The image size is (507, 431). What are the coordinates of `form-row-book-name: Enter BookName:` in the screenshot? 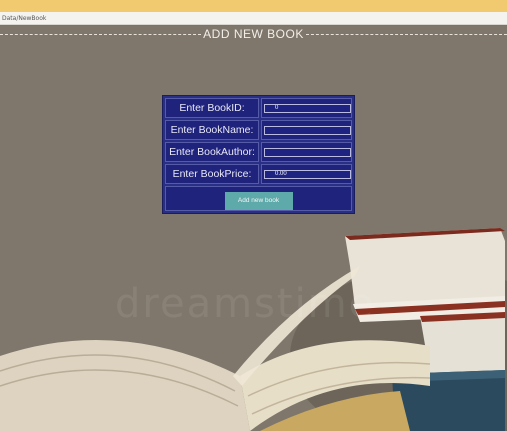 It's located at (258, 130).